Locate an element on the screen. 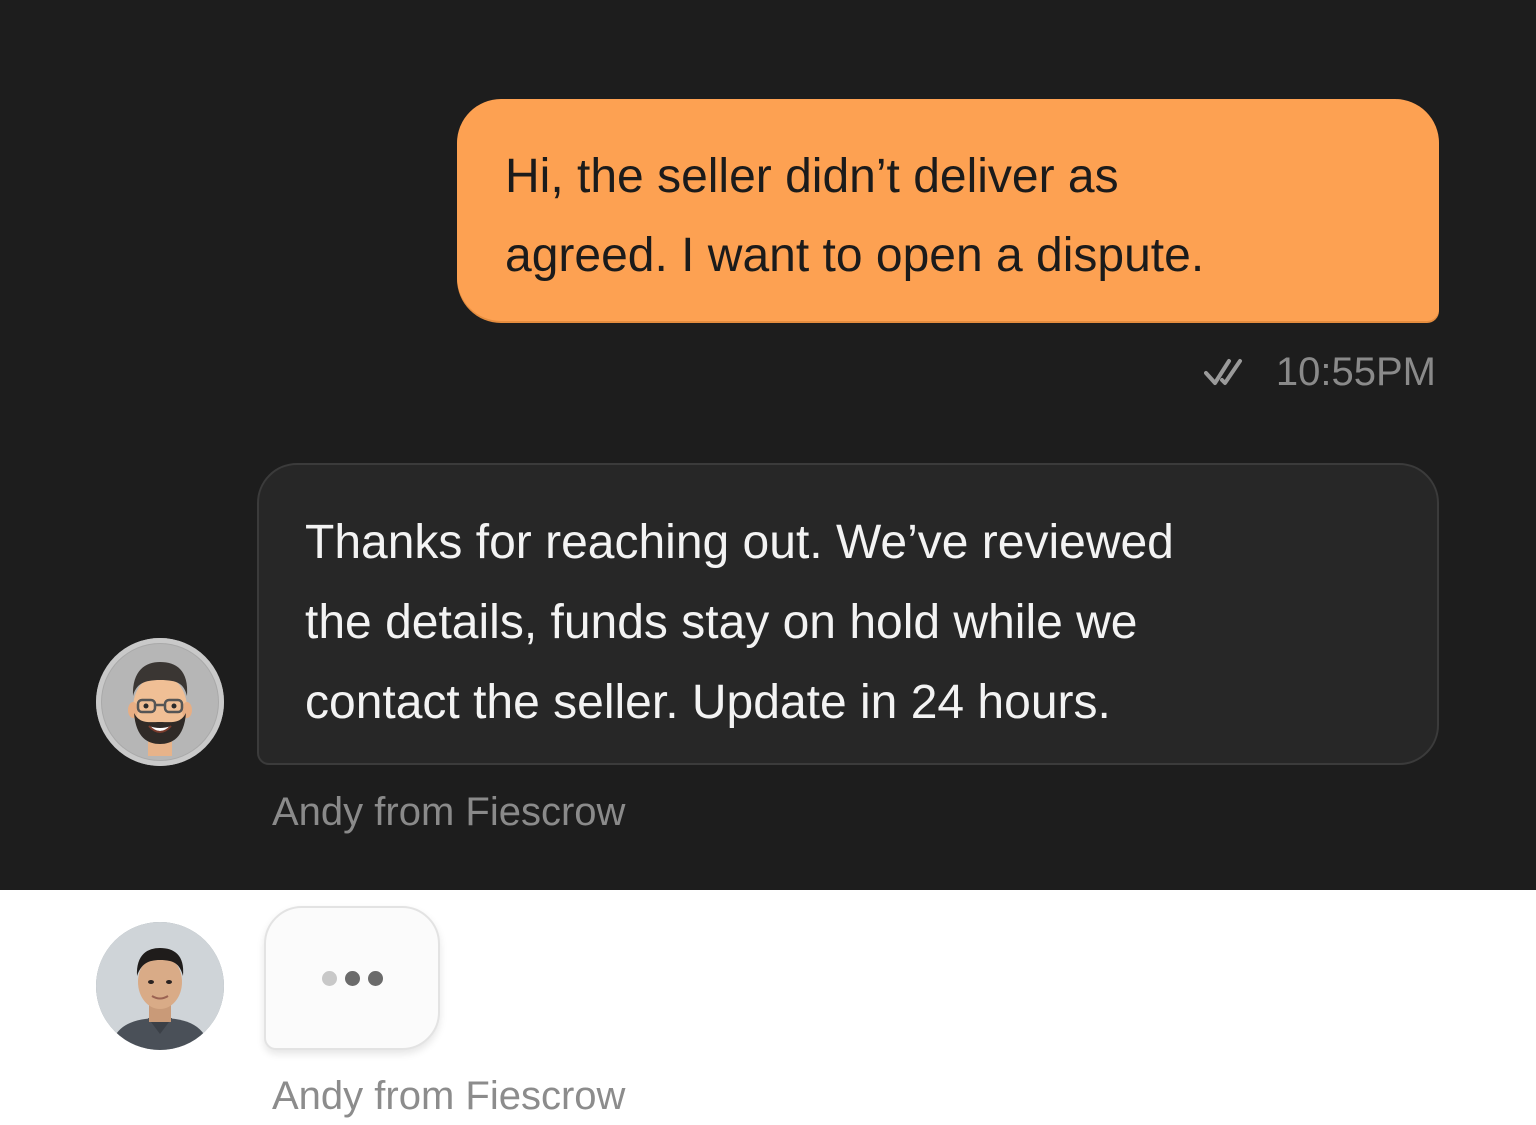 The height and width of the screenshot is (1125, 1536). agent-avatar-photo is located at coordinates (160, 986).